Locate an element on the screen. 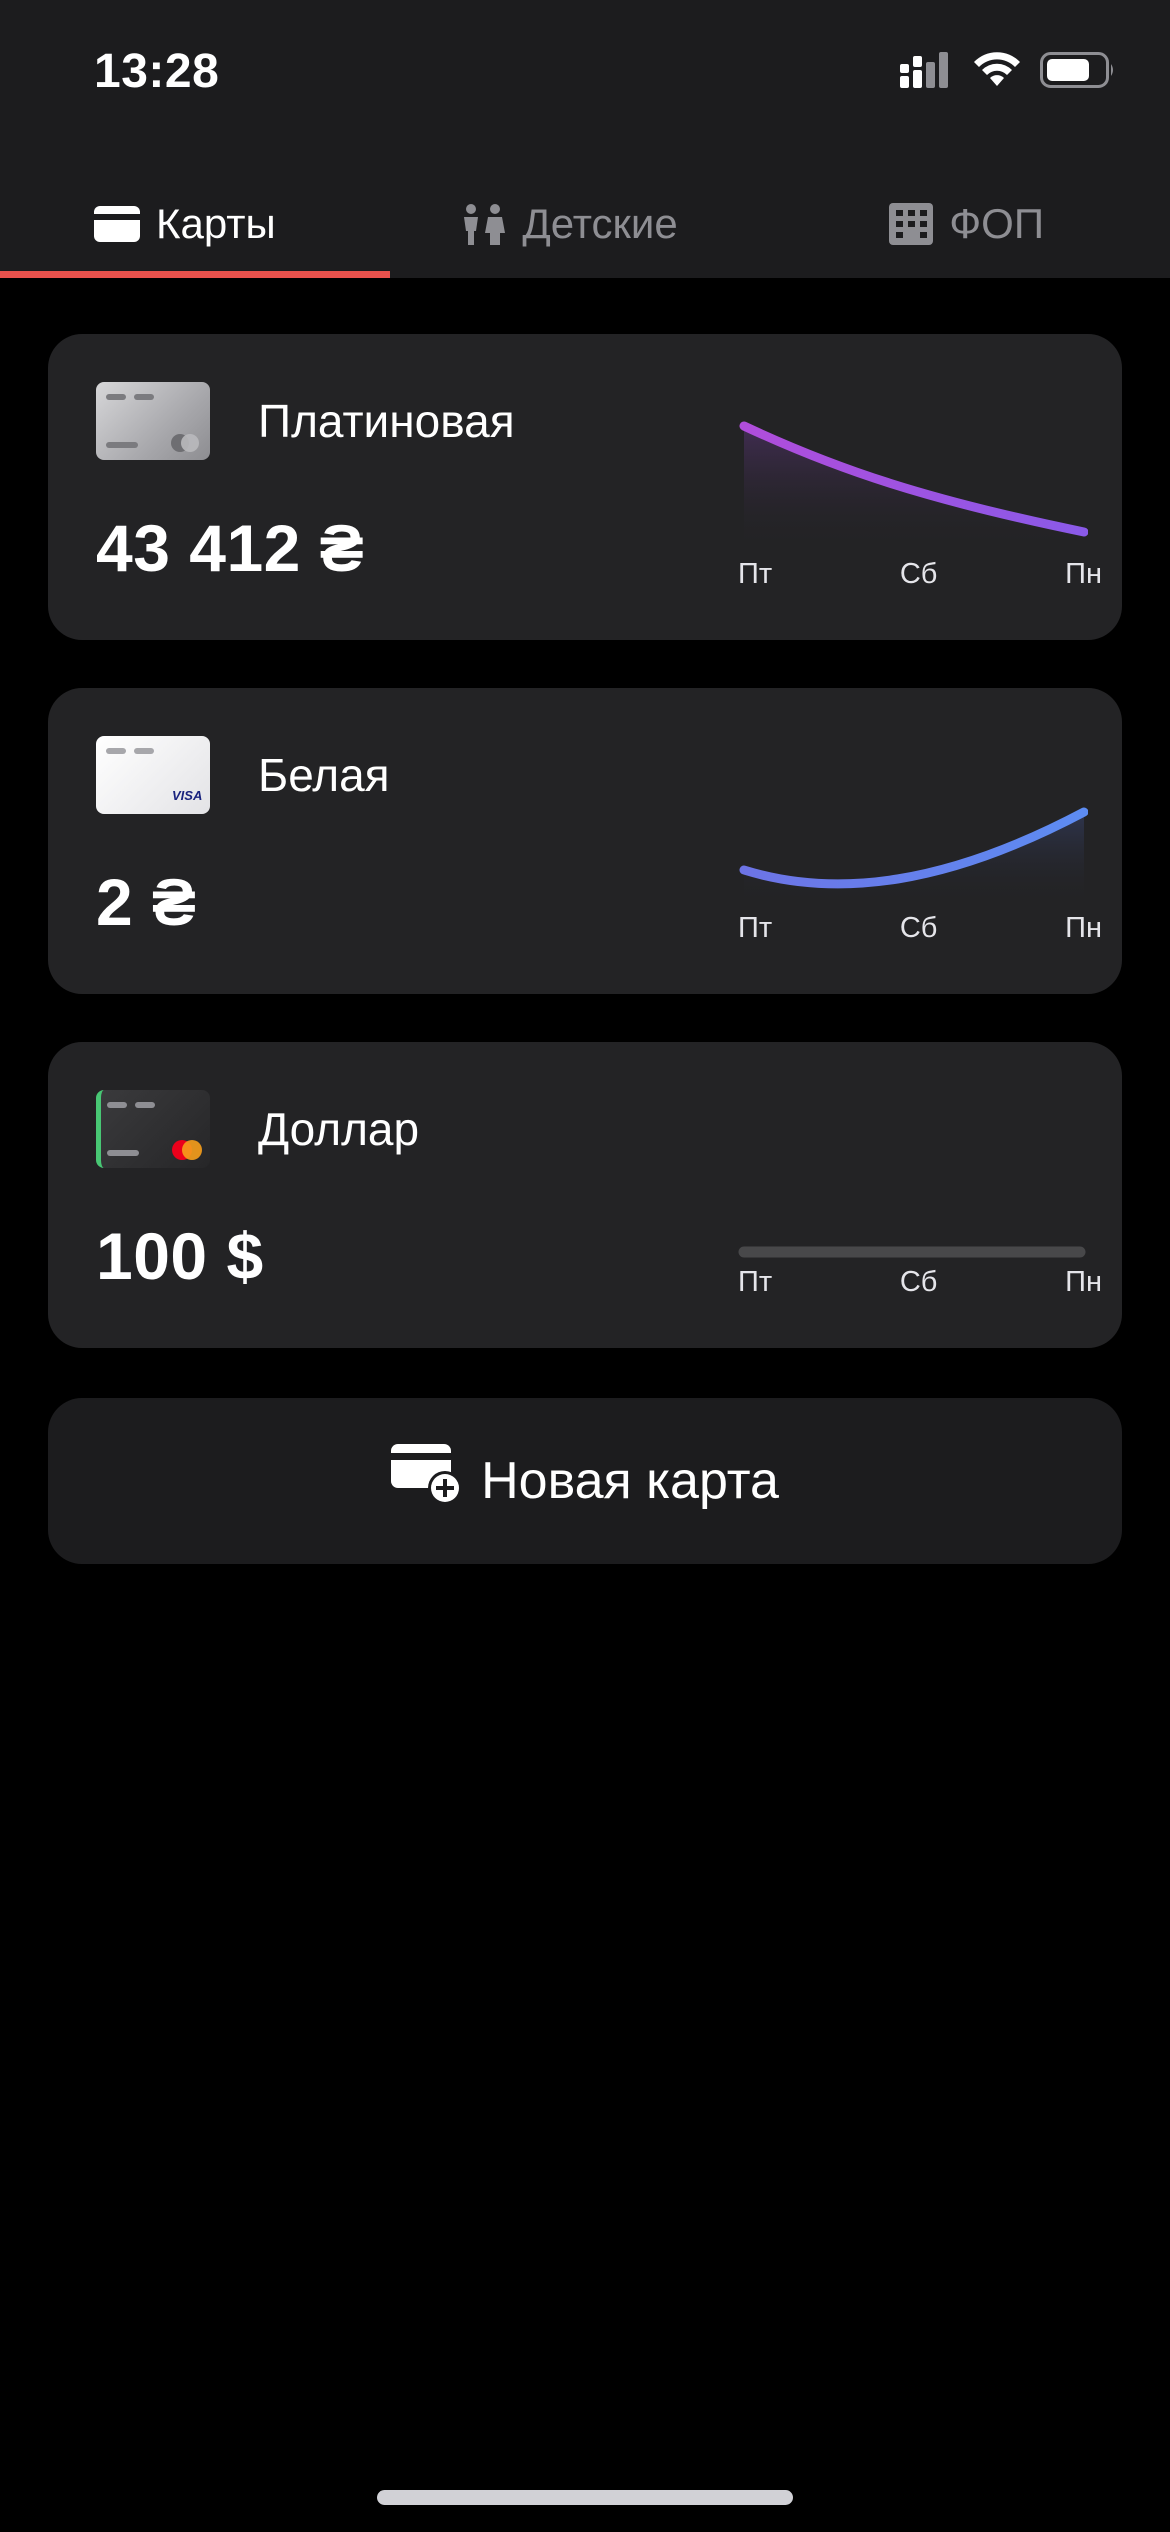 The height and width of the screenshot is (2532, 1170). credit-card-icon is located at coordinates (117, 224).